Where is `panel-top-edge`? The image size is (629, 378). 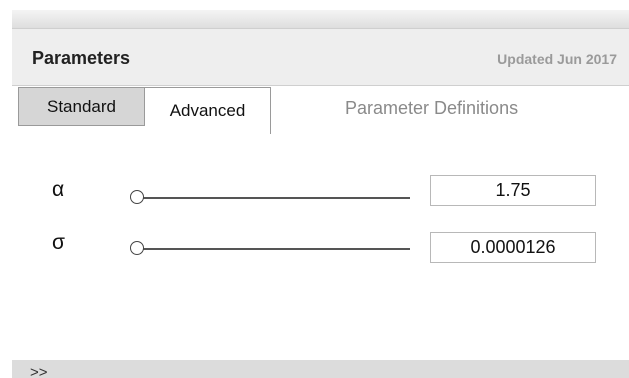
panel-top-edge is located at coordinates (320, 19).